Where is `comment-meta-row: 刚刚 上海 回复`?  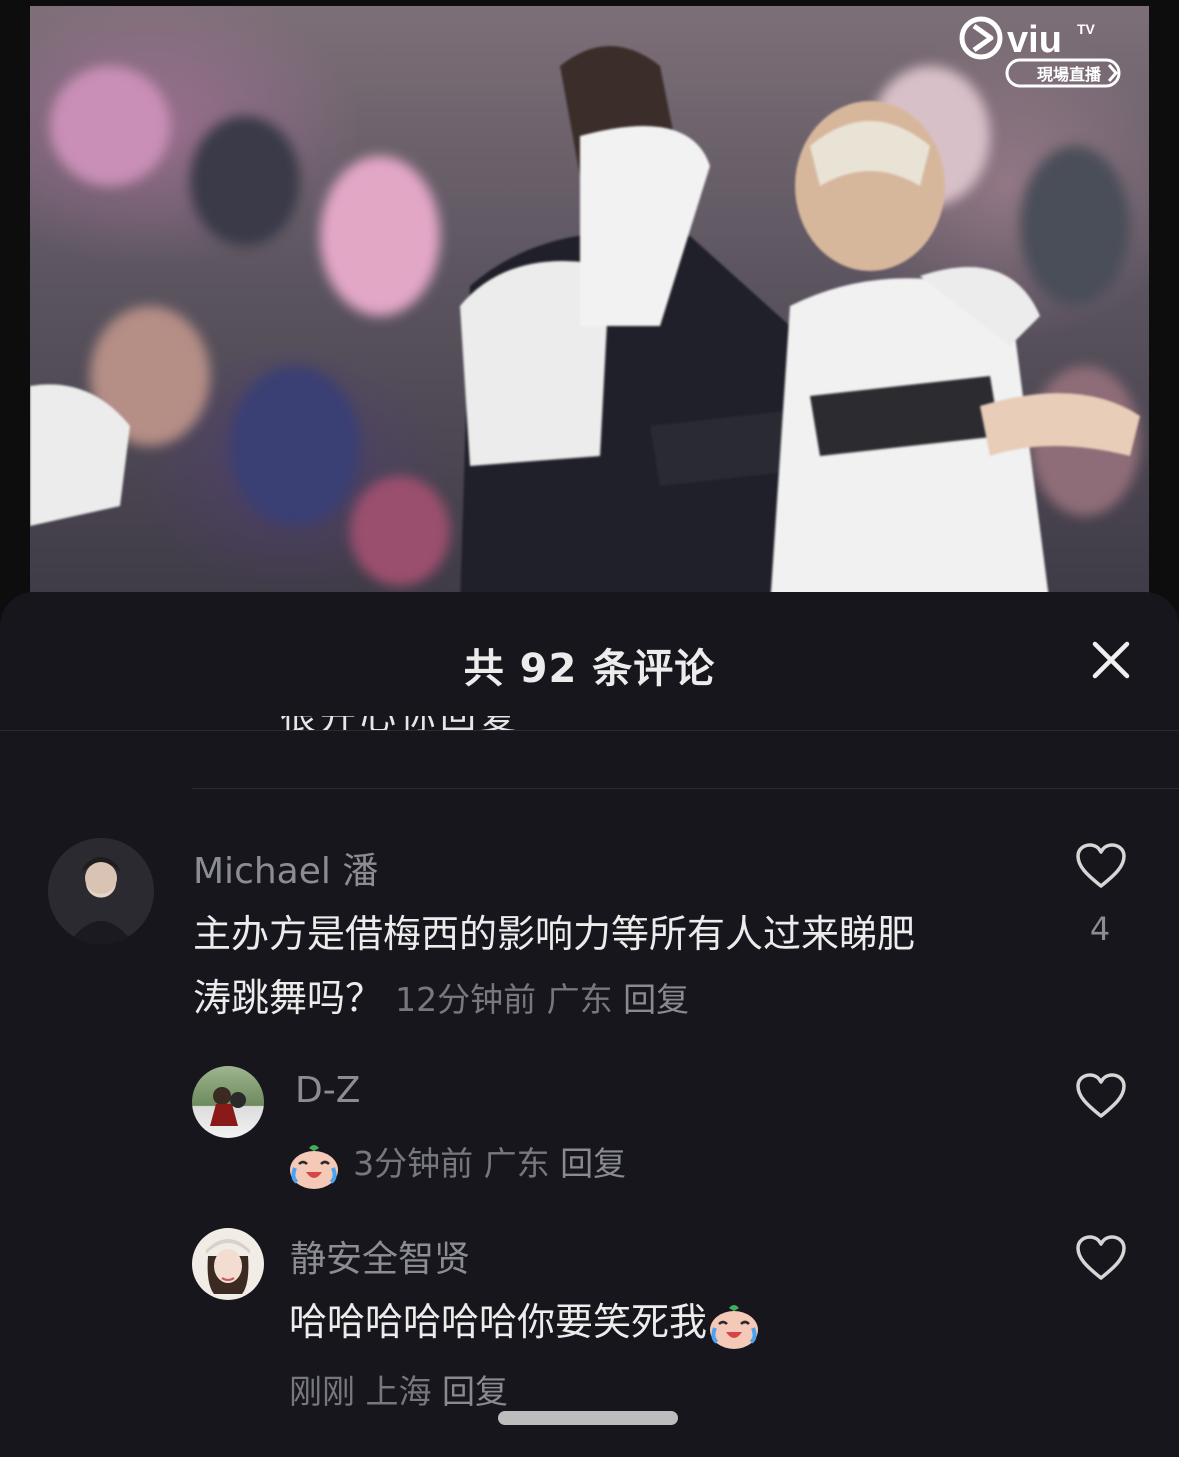
comment-meta-row: 刚刚 上海 回复 is located at coordinates (398, 1391).